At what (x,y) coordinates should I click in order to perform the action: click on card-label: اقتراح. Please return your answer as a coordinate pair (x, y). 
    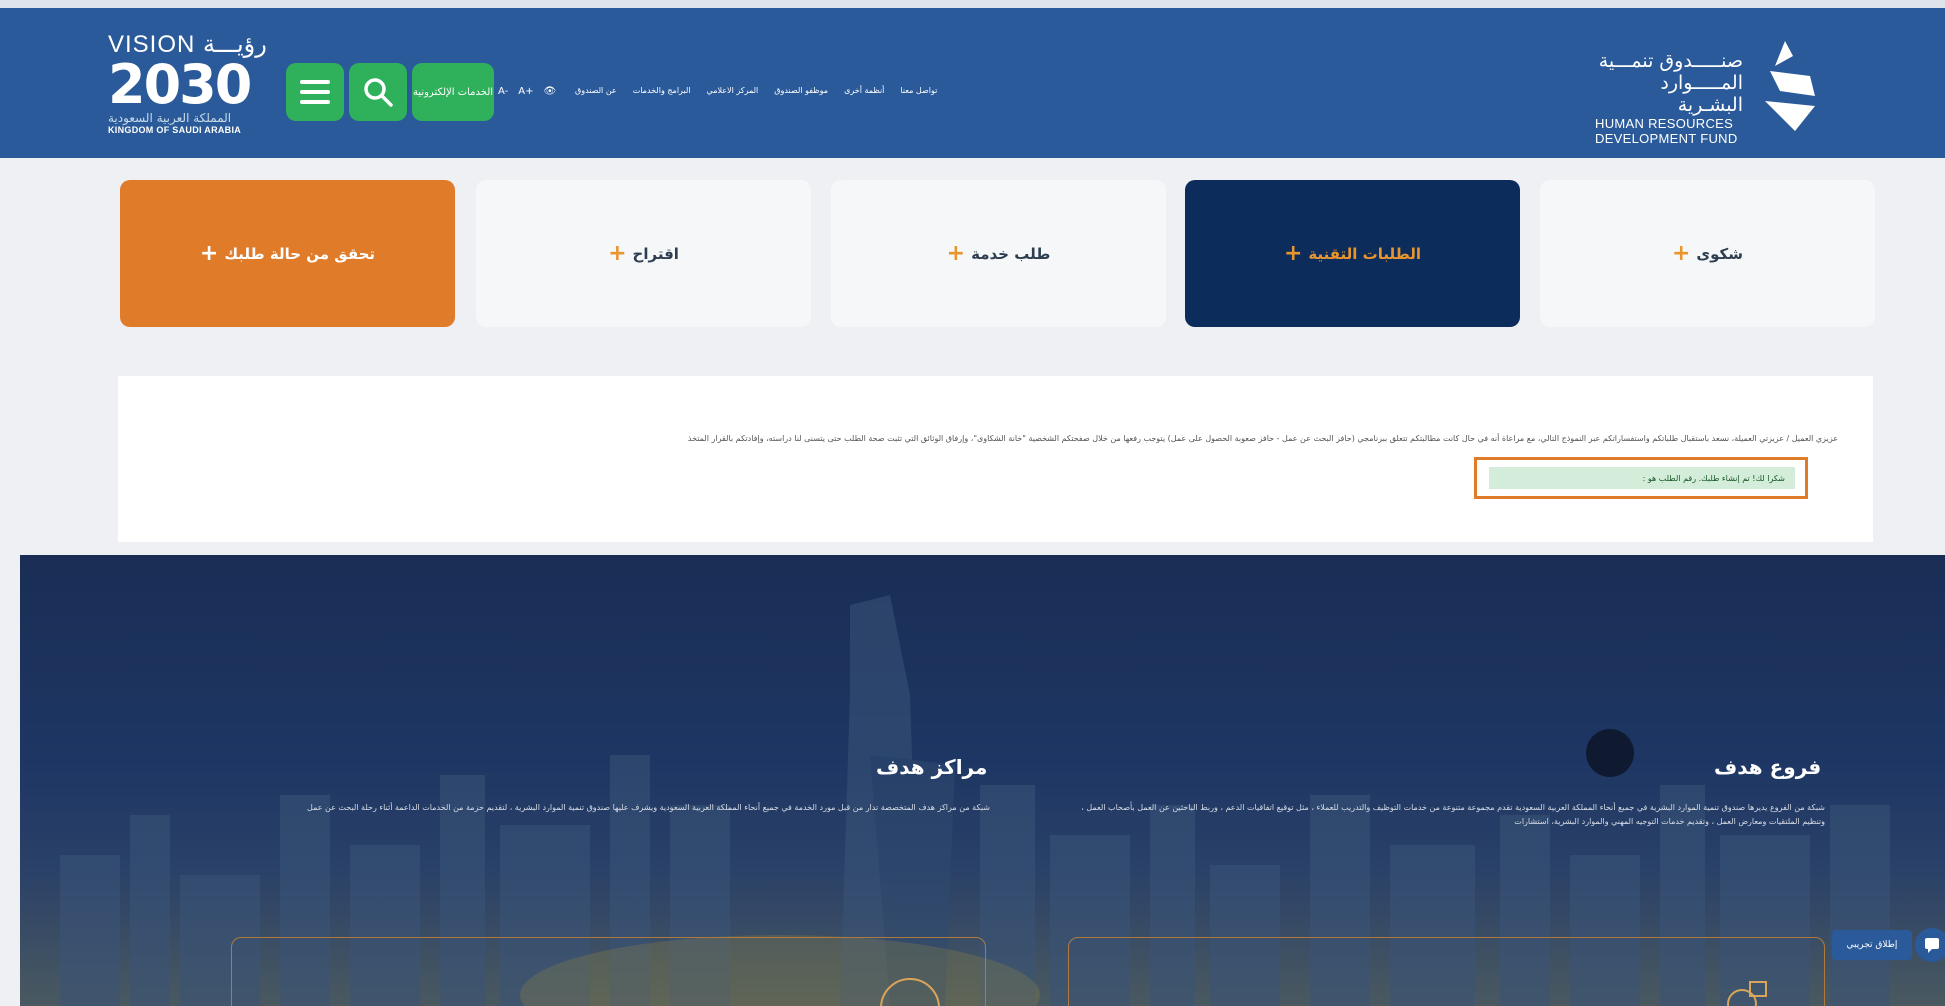
    Looking at the image, I should click on (655, 253).